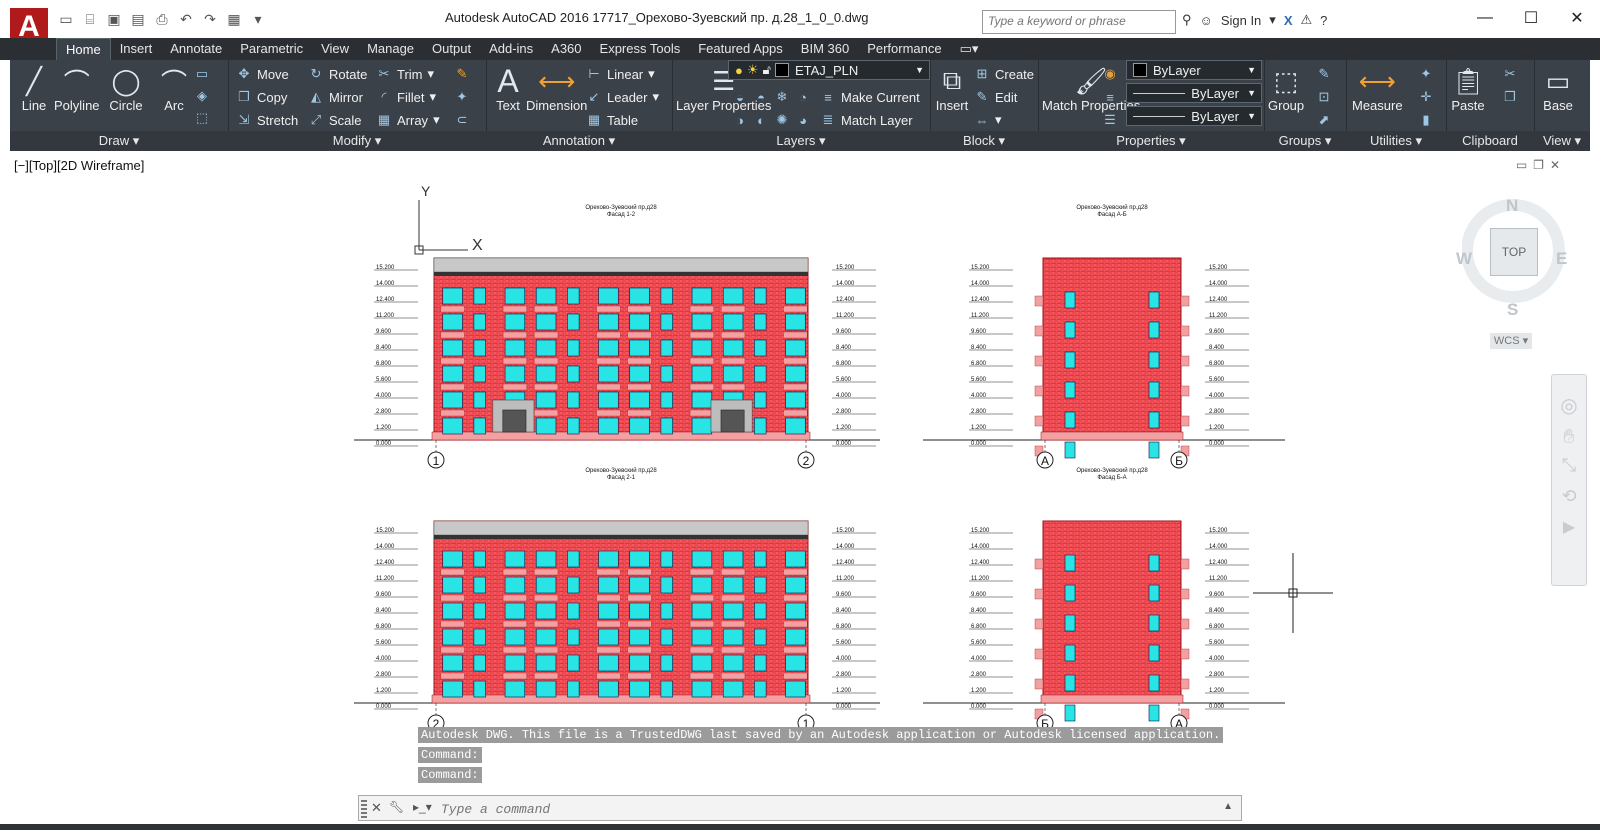  What do you see at coordinates (1569, 527) in the screenshot?
I see `showmotion-icon: ▶` at bounding box center [1569, 527].